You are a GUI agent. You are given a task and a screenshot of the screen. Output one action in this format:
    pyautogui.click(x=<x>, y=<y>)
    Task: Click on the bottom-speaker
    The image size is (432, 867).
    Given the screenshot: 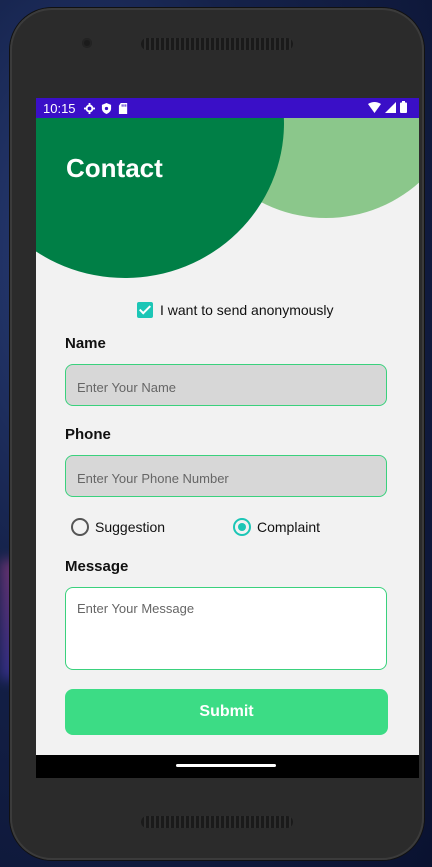 What is the action you would take?
    pyautogui.click(x=217, y=822)
    